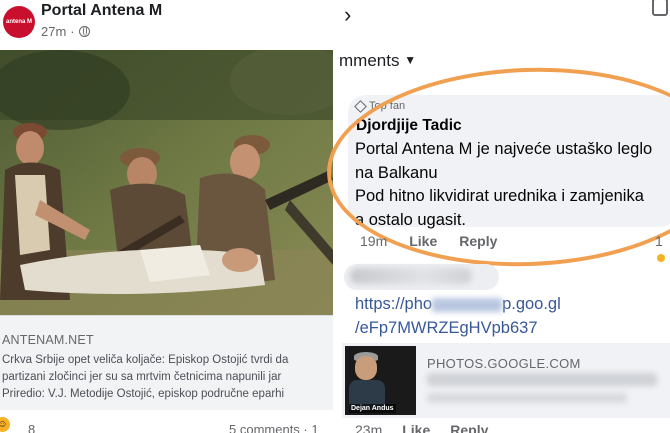 The width and height of the screenshot is (670, 433). I want to click on reply-button: Reply, so click(478, 241).